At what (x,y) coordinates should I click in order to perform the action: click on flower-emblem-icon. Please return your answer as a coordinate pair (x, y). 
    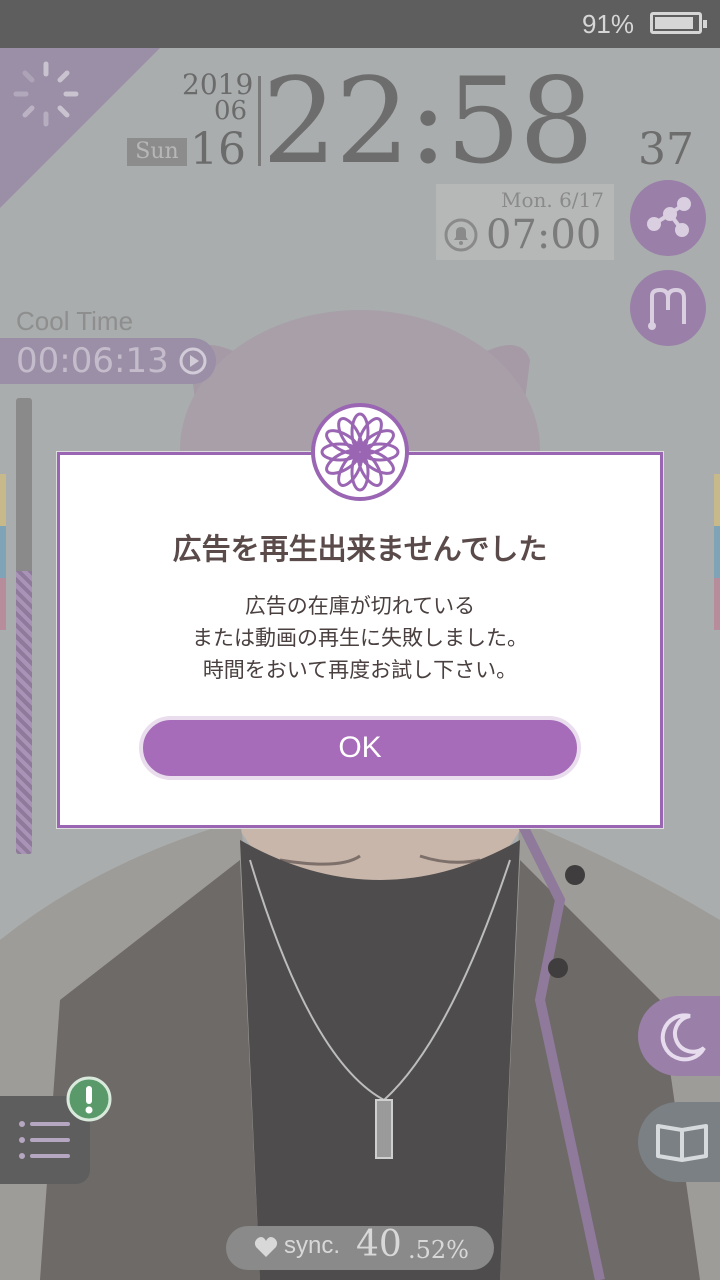
    Looking at the image, I should click on (360, 452).